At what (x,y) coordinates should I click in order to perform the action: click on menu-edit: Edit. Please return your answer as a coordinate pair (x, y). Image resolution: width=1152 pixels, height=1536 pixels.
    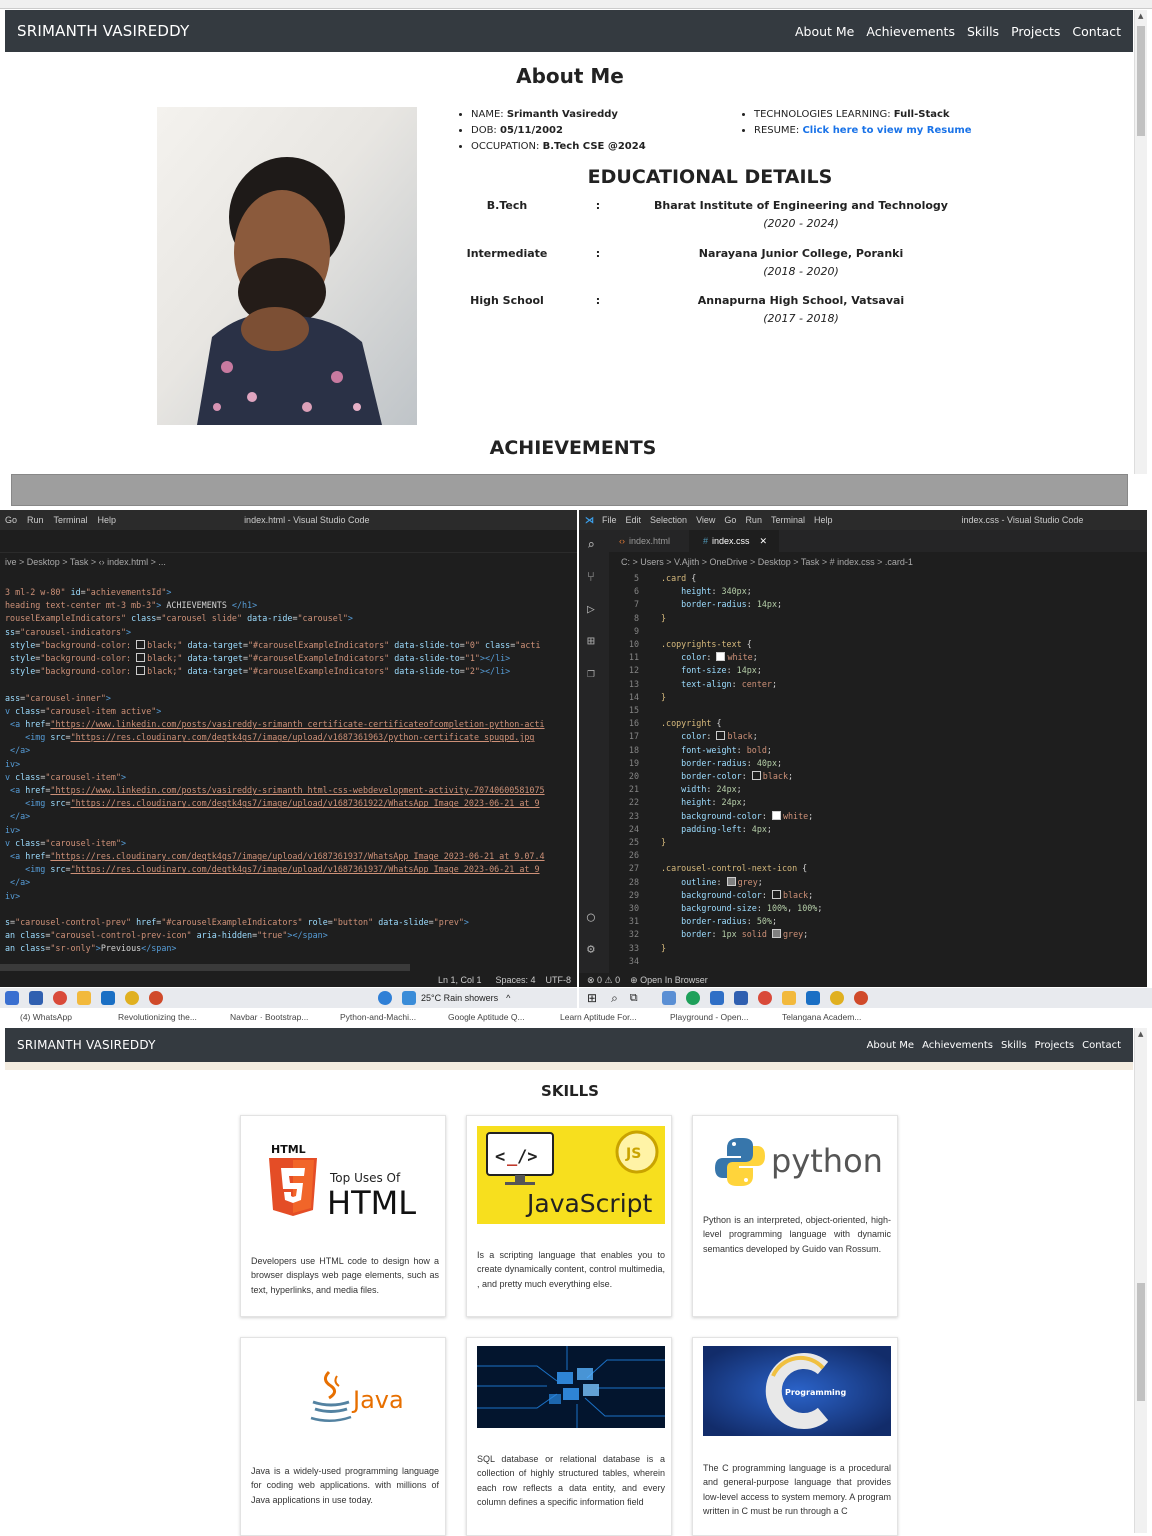
    Looking at the image, I should click on (634, 520).